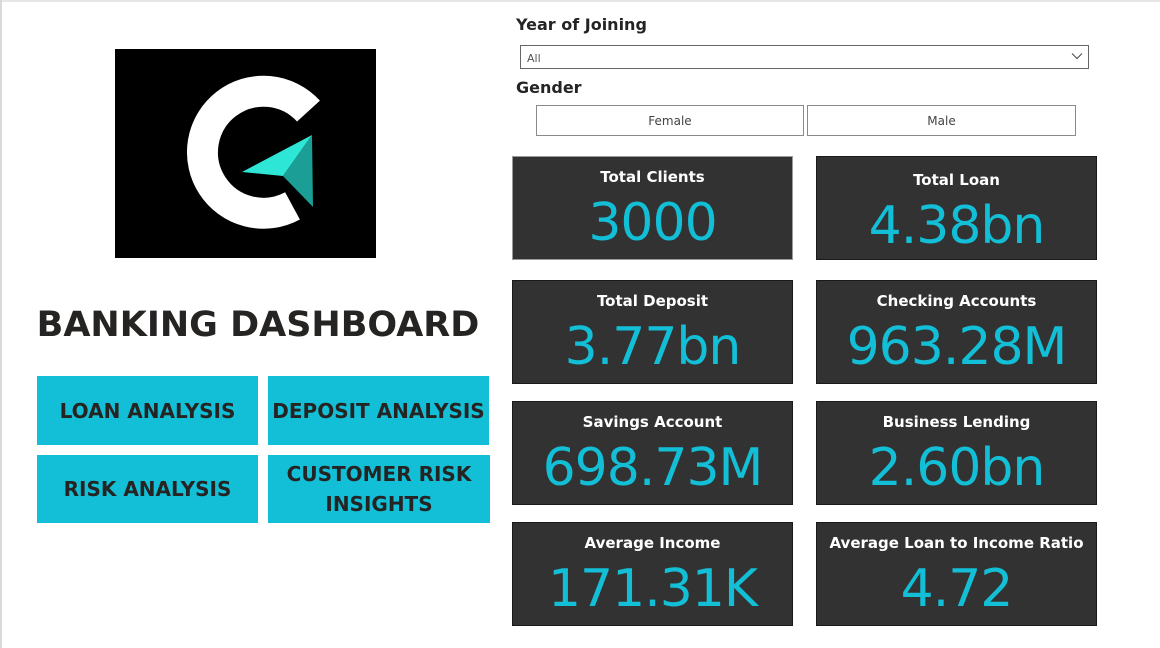 This screenshot has width=1160, height=648. What do you see at coordinates (956, 301) in the screenshot?
I see `kpi-title: Checking Accounts` at bounding box center [956, 301].